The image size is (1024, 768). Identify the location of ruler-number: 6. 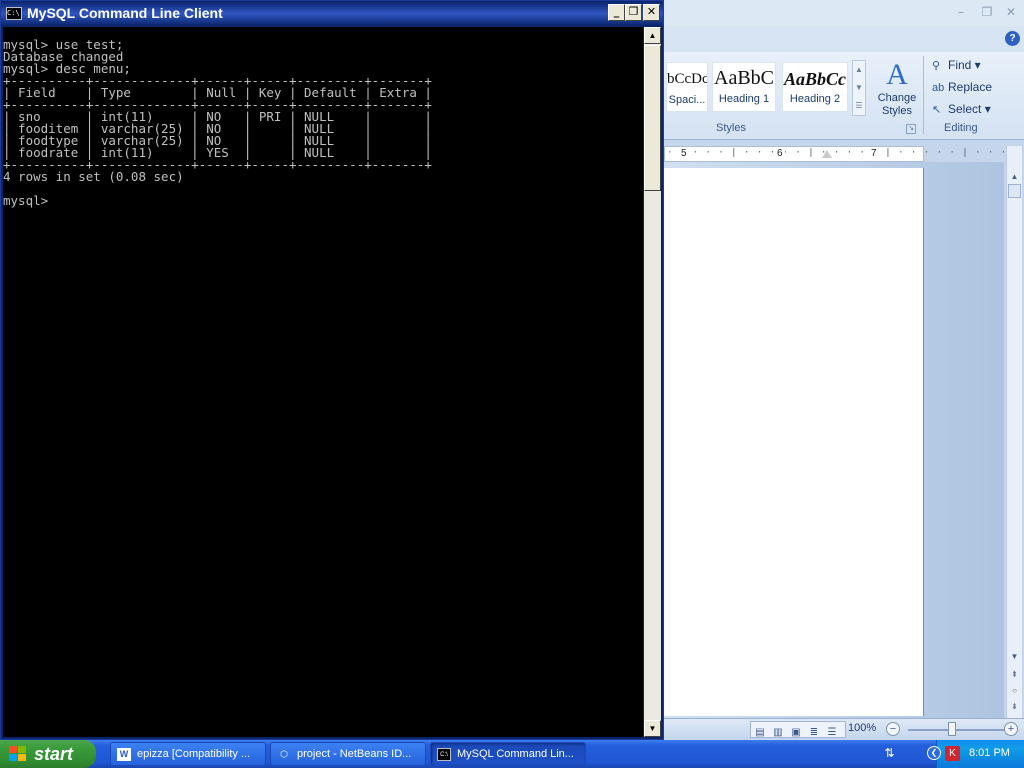
(780, 153).